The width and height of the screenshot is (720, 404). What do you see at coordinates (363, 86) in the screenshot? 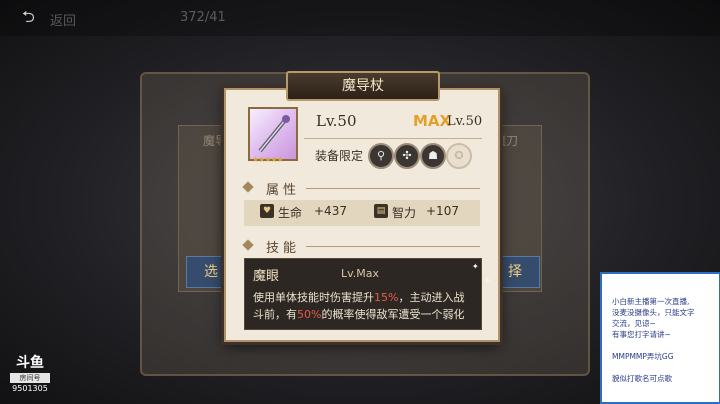
I see `dialog-title: 魔导杖` at bounding box center [363, 86].